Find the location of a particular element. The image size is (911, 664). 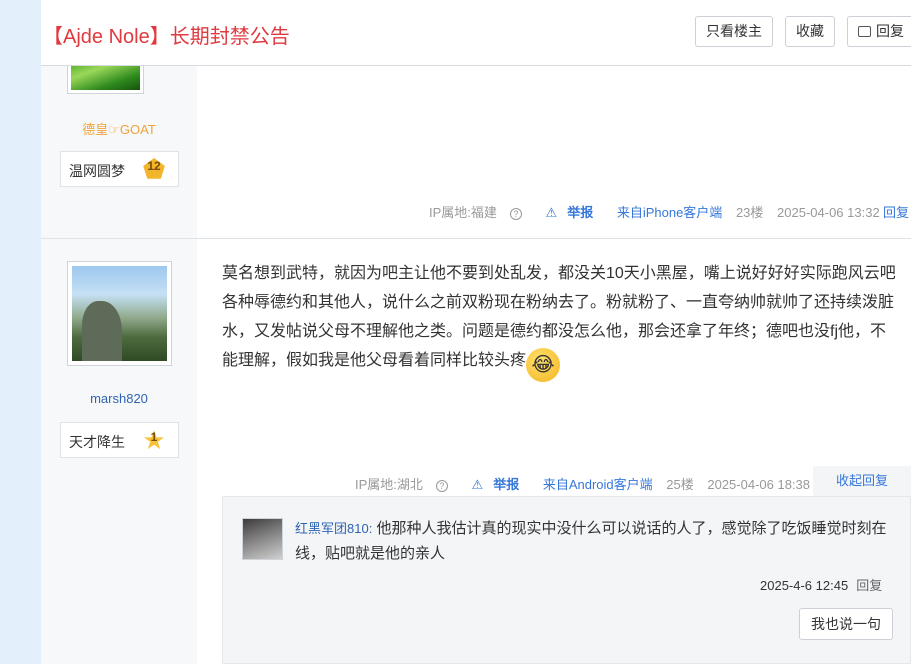

badge-title: 温网圆梦 is located at coordinates (97, 171).